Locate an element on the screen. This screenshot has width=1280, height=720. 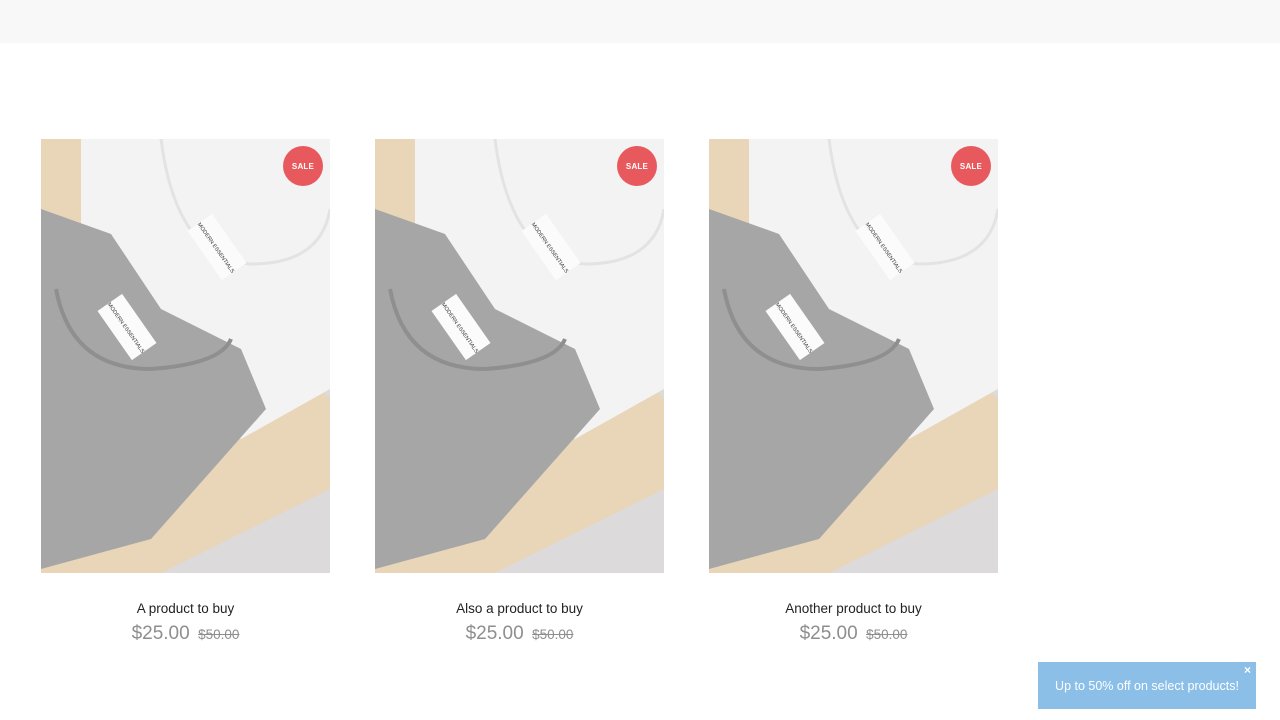
close-icon: × is located at coordinates (1247, 670).